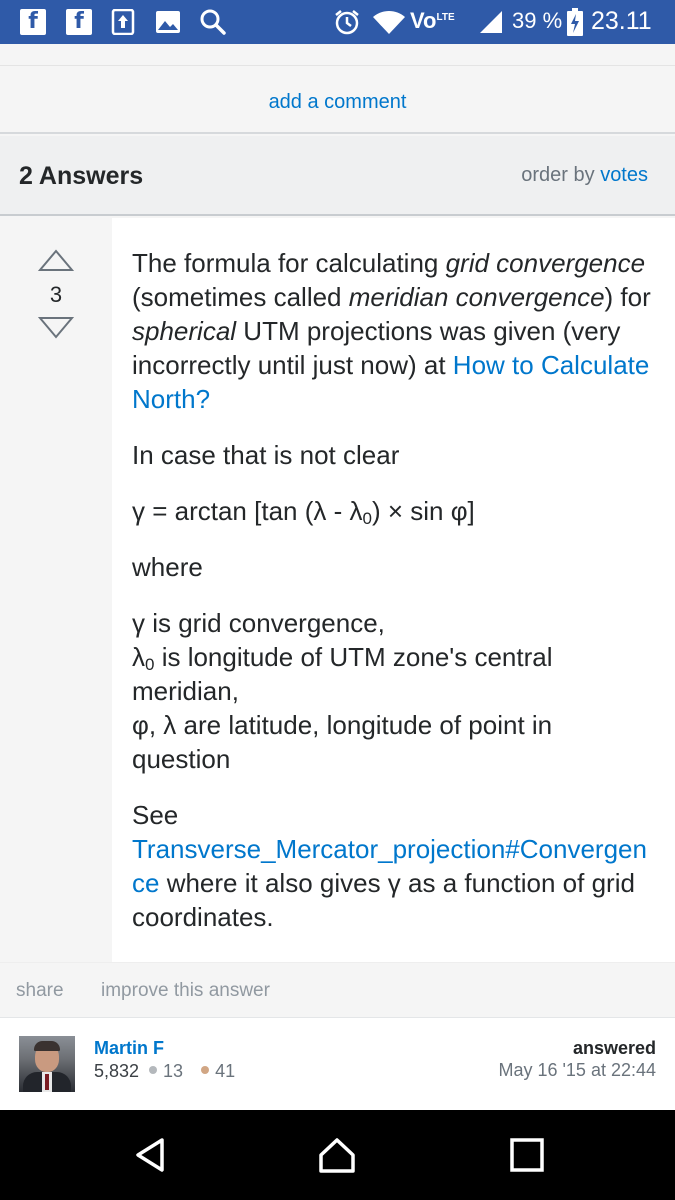  What do you see at coordinates (47, 1064) in the screenshot?
I see `avatar` at bounding box center [47, 1064].